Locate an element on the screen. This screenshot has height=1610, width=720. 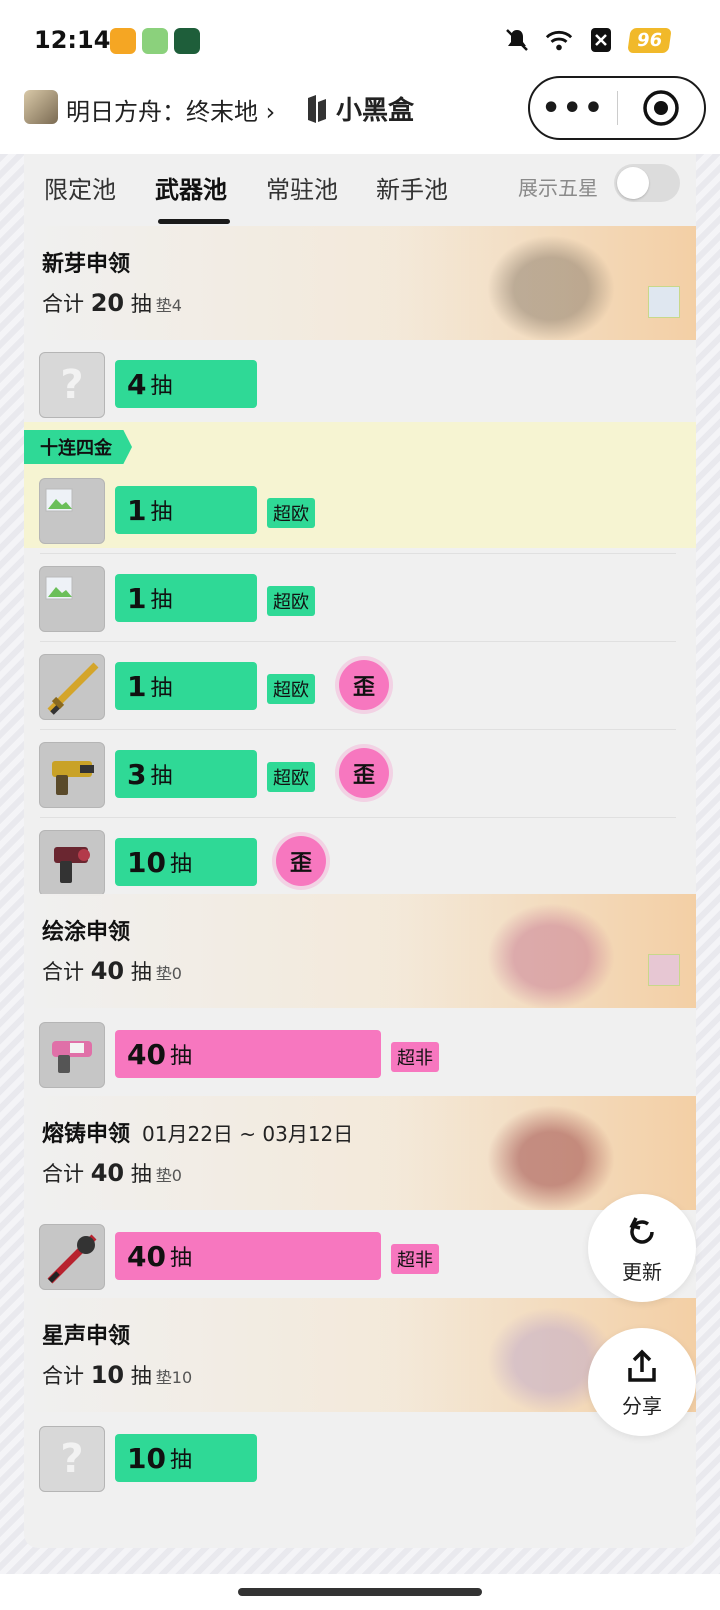
more-button: ••• is located at coordinates (573, 108).